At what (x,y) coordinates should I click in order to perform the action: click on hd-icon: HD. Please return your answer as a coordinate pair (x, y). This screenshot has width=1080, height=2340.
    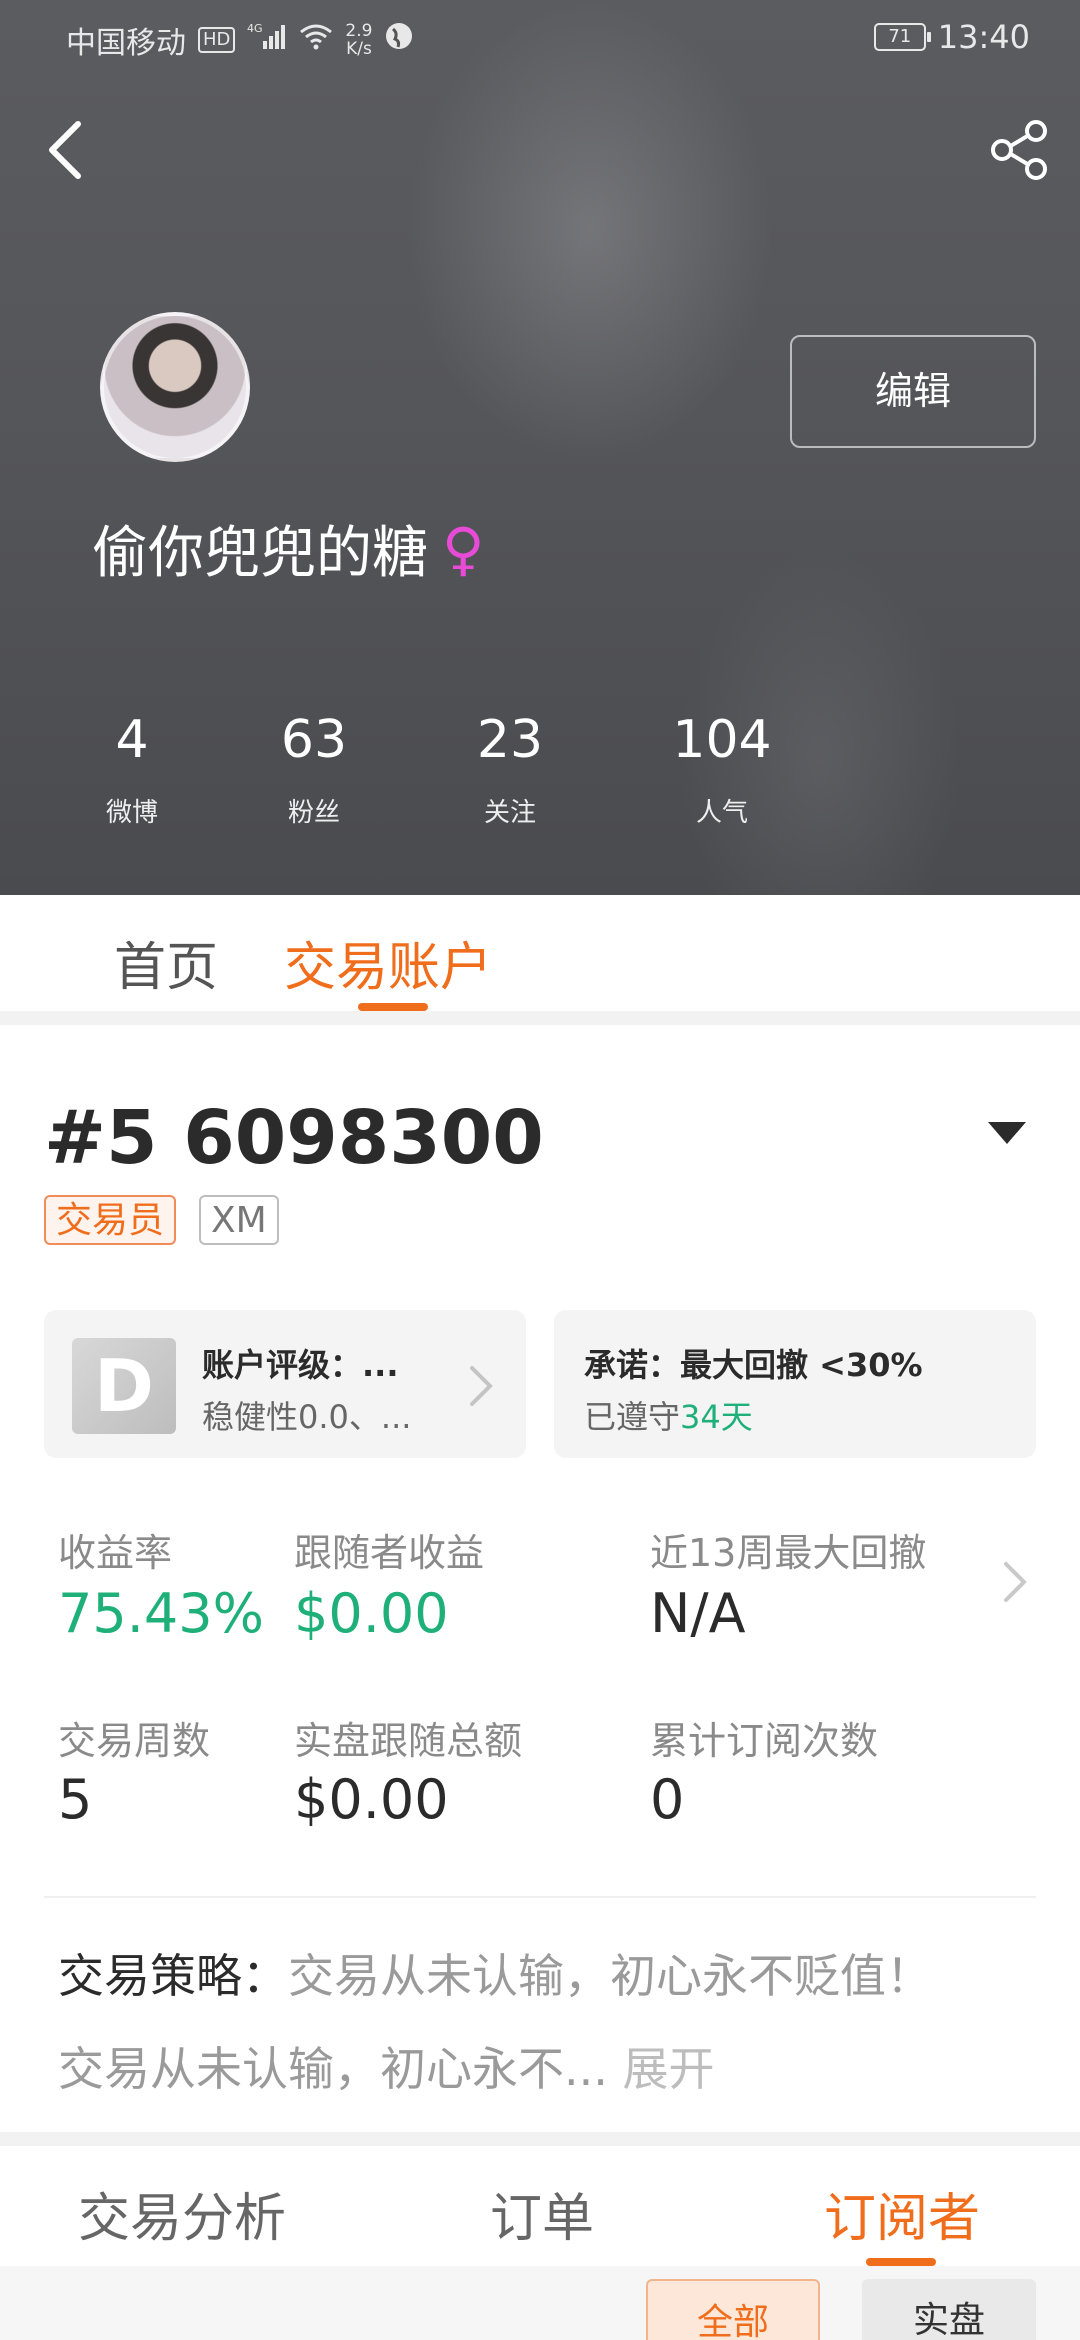
    Looking at the image, I should click on (217, 40).